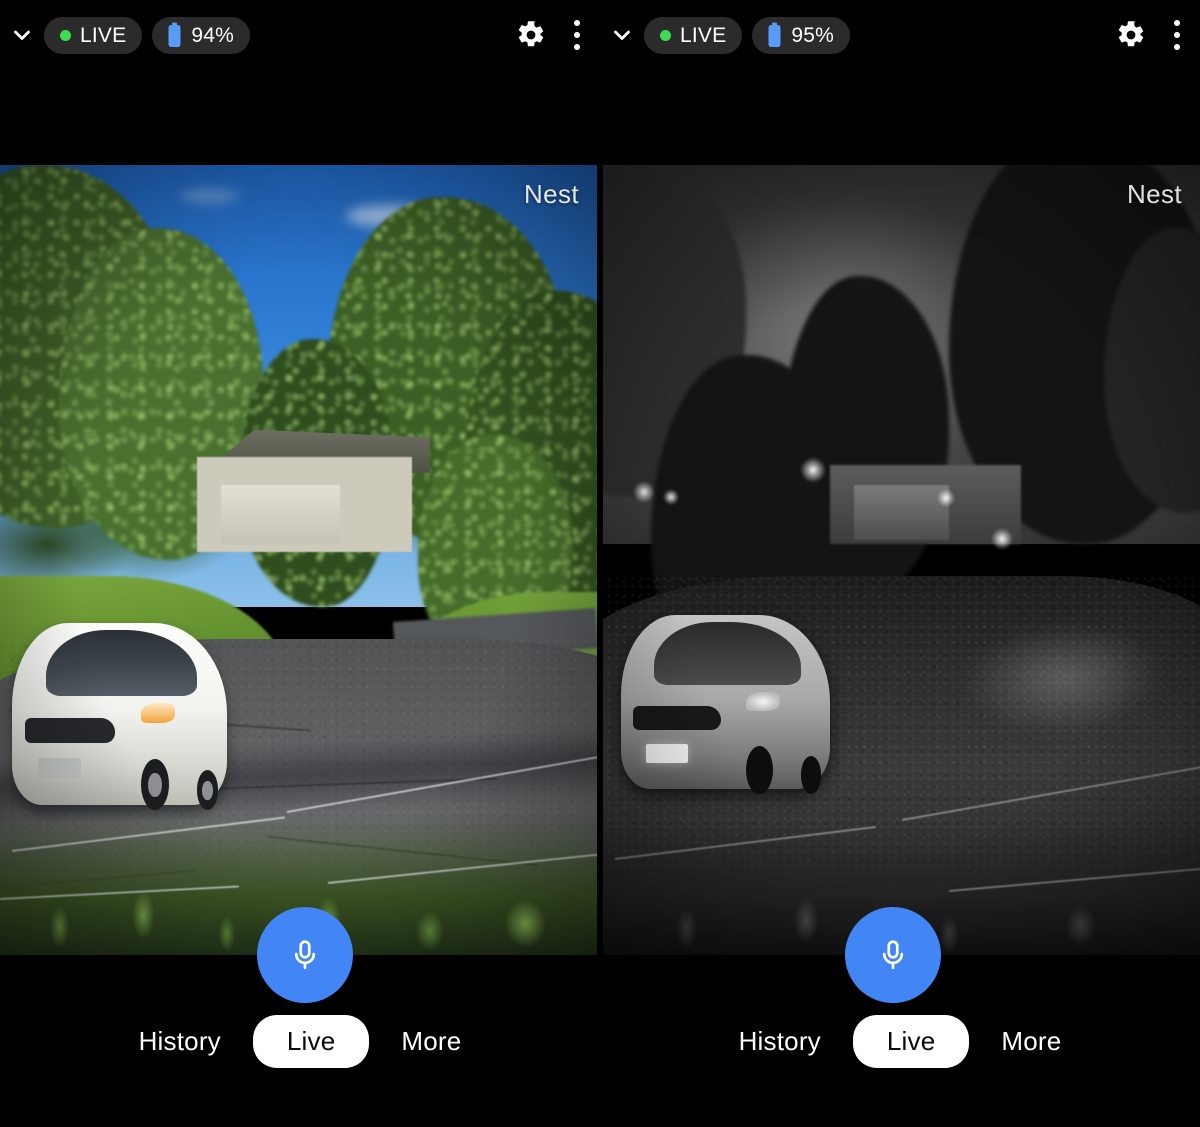 The image size is (1200, 1127). Describe the element at coordinates (551, 194) in the screenshot. I see `camera-left-brand-watermark: Nest` at that location.